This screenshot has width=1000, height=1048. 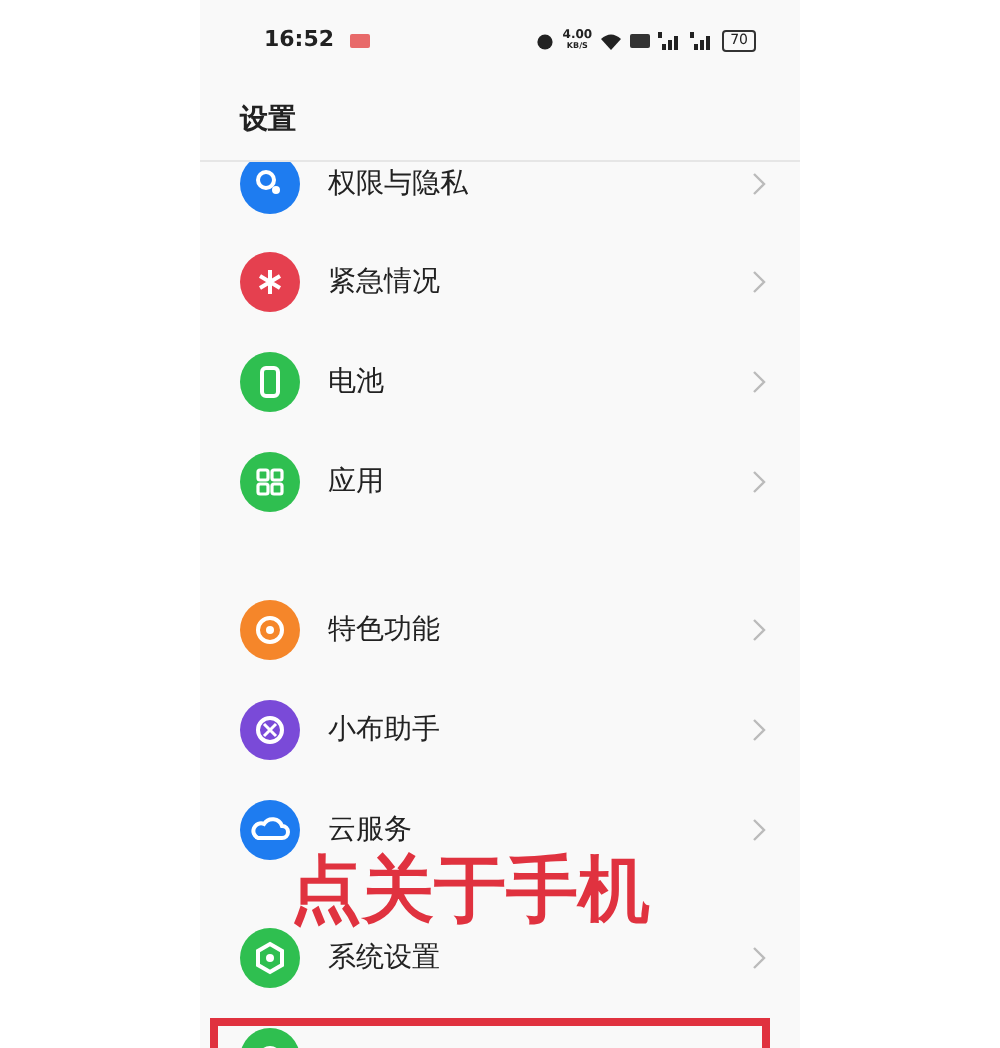 What do you see at coordinates (500, 382) in the screenshot?
I see `settings-item: 电池` at bounding box center [500, 382].